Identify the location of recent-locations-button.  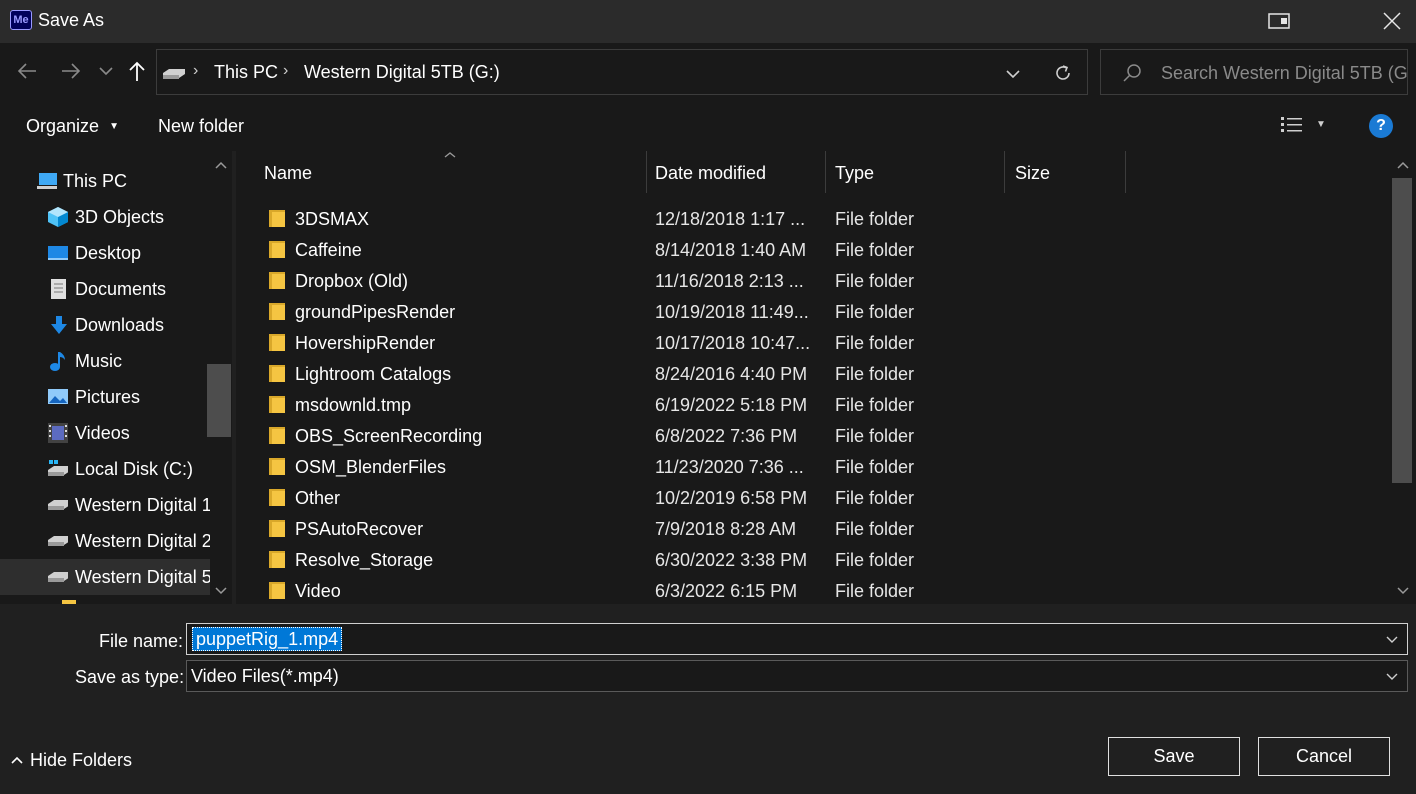
(106, 71).